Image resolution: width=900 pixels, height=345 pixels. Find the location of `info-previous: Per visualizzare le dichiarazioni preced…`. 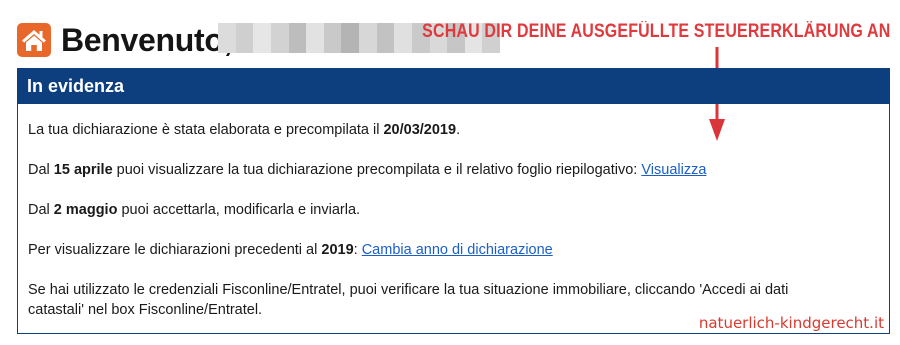

info-previous: Per visualizzare le dichiarazioni preced… is located at coordinates (290, 250).